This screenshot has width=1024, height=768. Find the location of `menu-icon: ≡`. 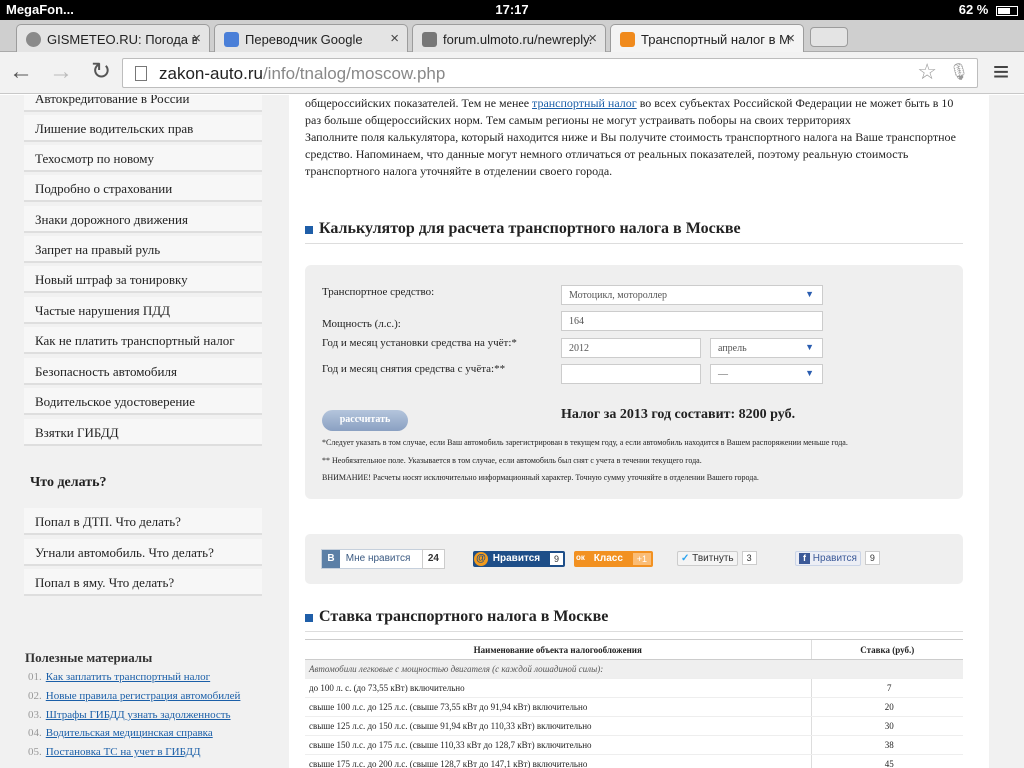

menu-icon: ≡ is located at coordinates (1001, 73).